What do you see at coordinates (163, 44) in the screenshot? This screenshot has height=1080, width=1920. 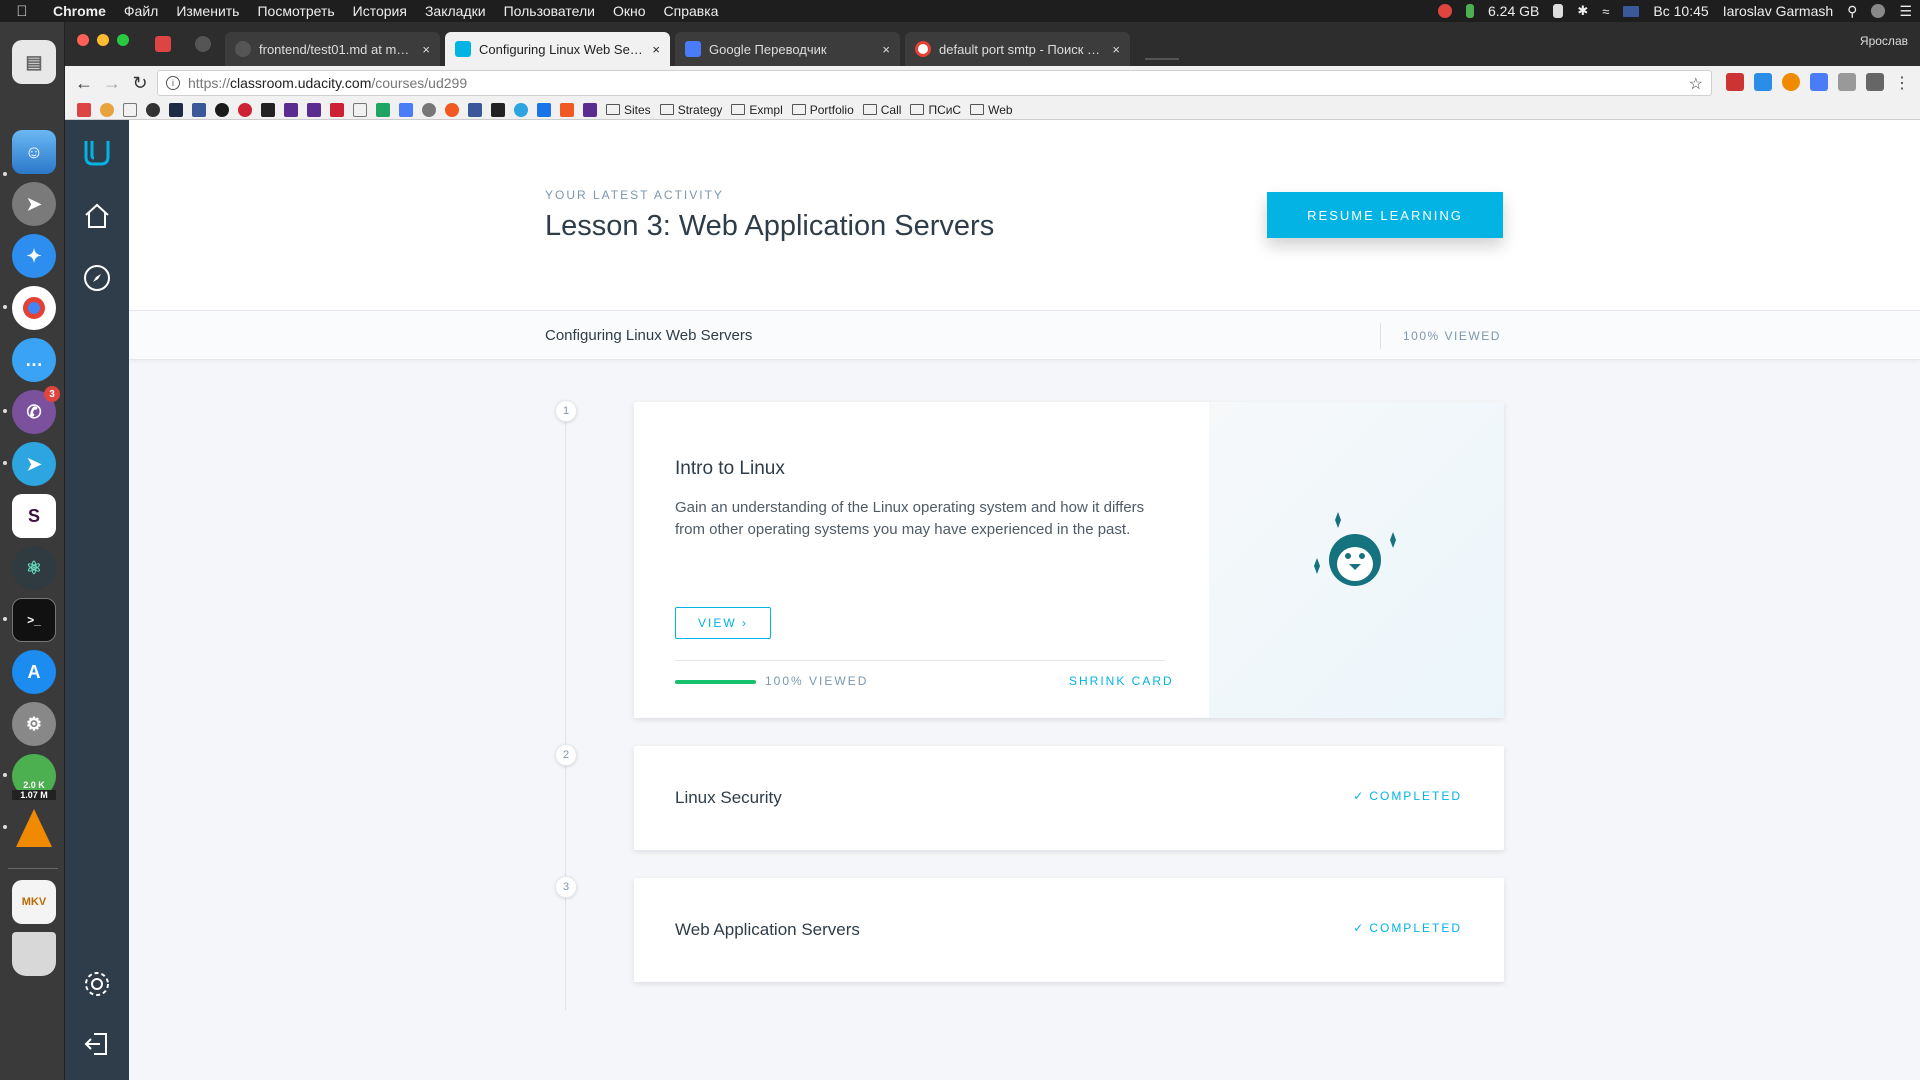 I see `gmail-pinned-tab-icon` at bounding box center [163, 44].